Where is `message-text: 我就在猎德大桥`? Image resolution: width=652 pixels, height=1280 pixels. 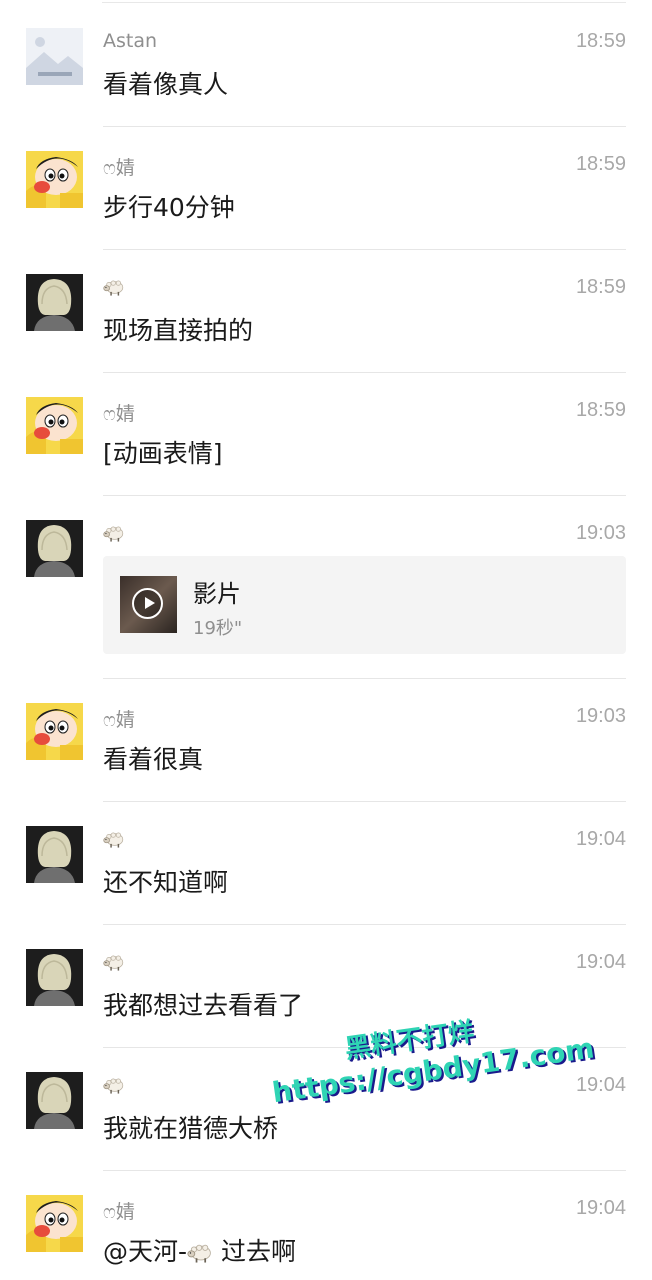
message-text: 我就在猎德大桥 is located at coordinates (191, 1128).